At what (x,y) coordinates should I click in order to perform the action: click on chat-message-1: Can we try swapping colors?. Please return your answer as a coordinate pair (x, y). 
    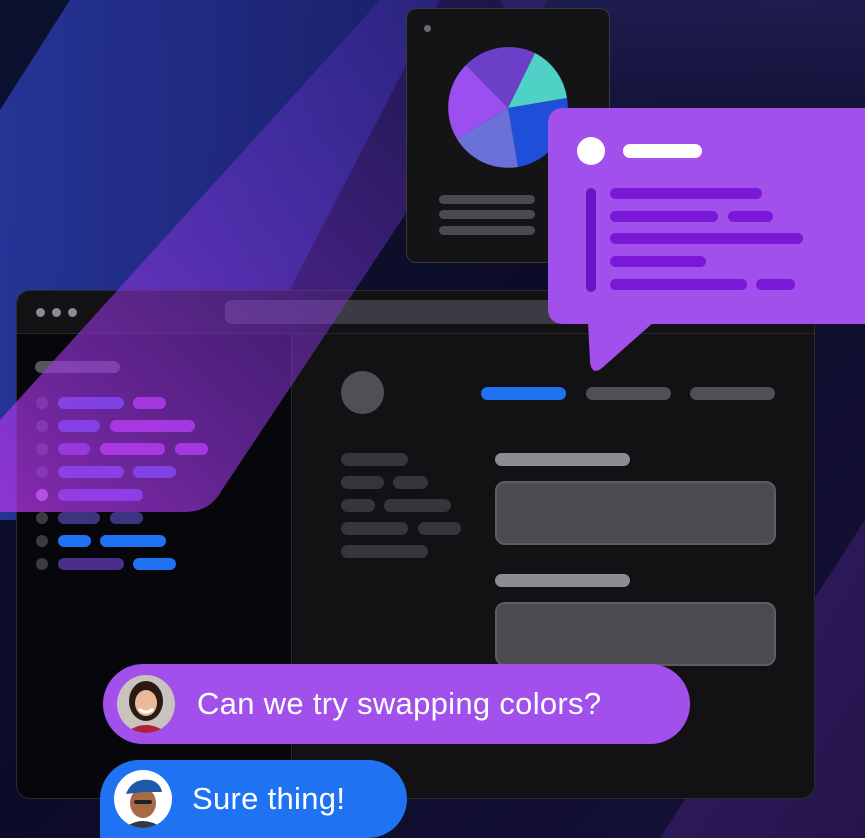
    Looking at the image, I should click on (396, 704).